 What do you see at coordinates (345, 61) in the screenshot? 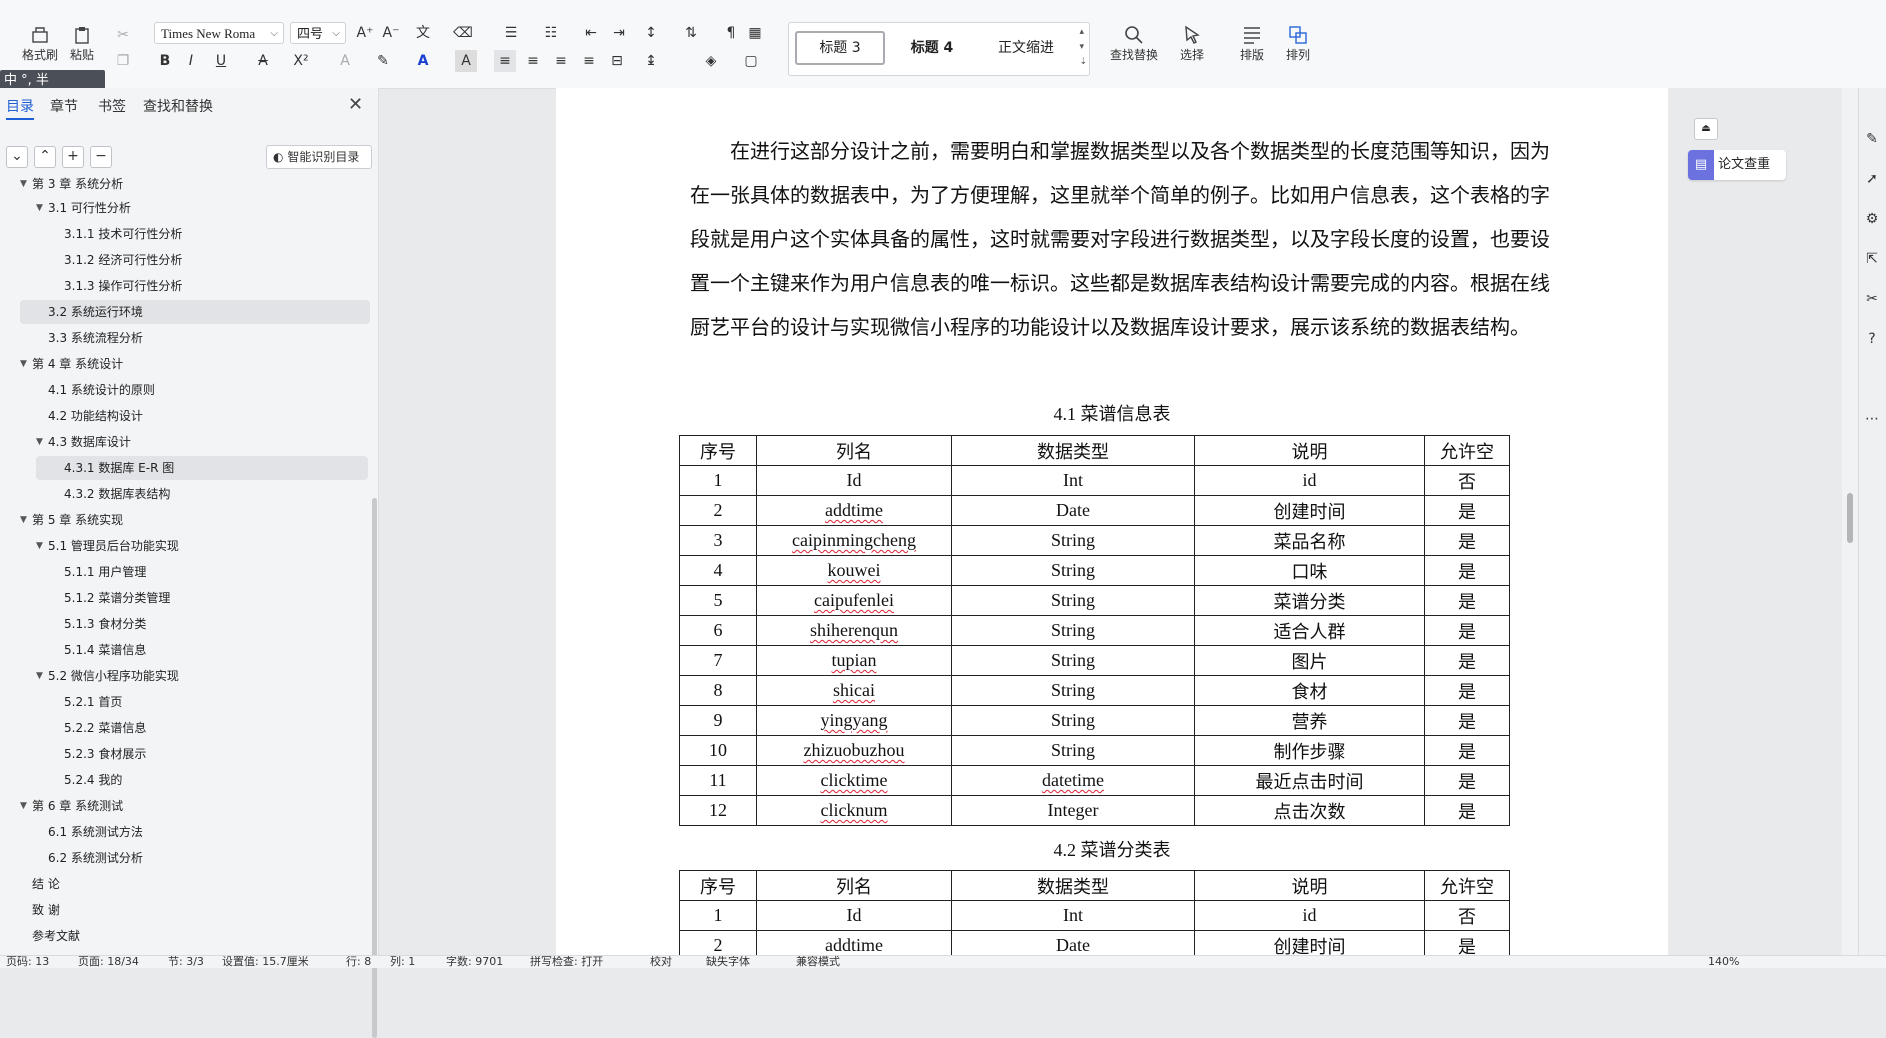
I see `text-effect-icon: A` at bounding box center [345, 61].